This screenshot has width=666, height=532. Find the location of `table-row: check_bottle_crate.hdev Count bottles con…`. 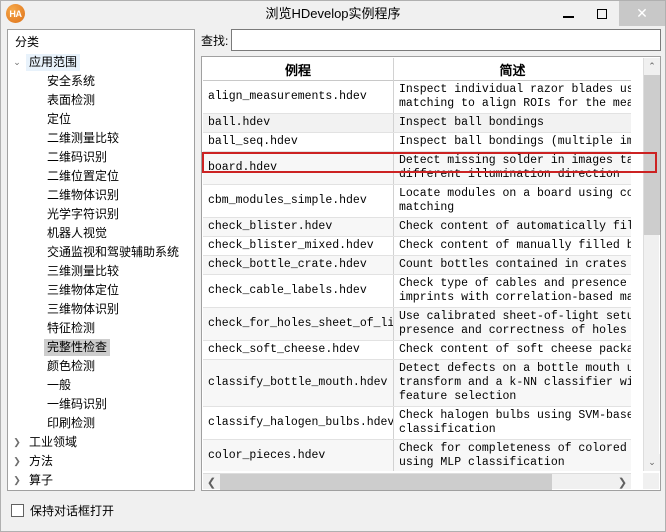

table-row: check_bottle_crate.hdev Count bottles con… is located at coordinates (417, 265).